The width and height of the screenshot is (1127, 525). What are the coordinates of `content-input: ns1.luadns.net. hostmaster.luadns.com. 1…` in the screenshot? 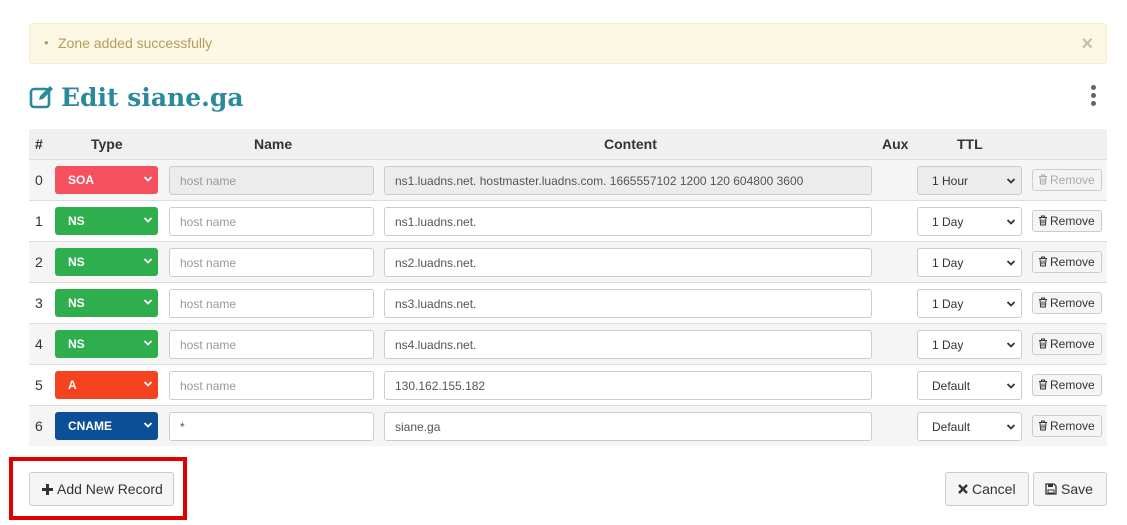 It's located at (628, 180).